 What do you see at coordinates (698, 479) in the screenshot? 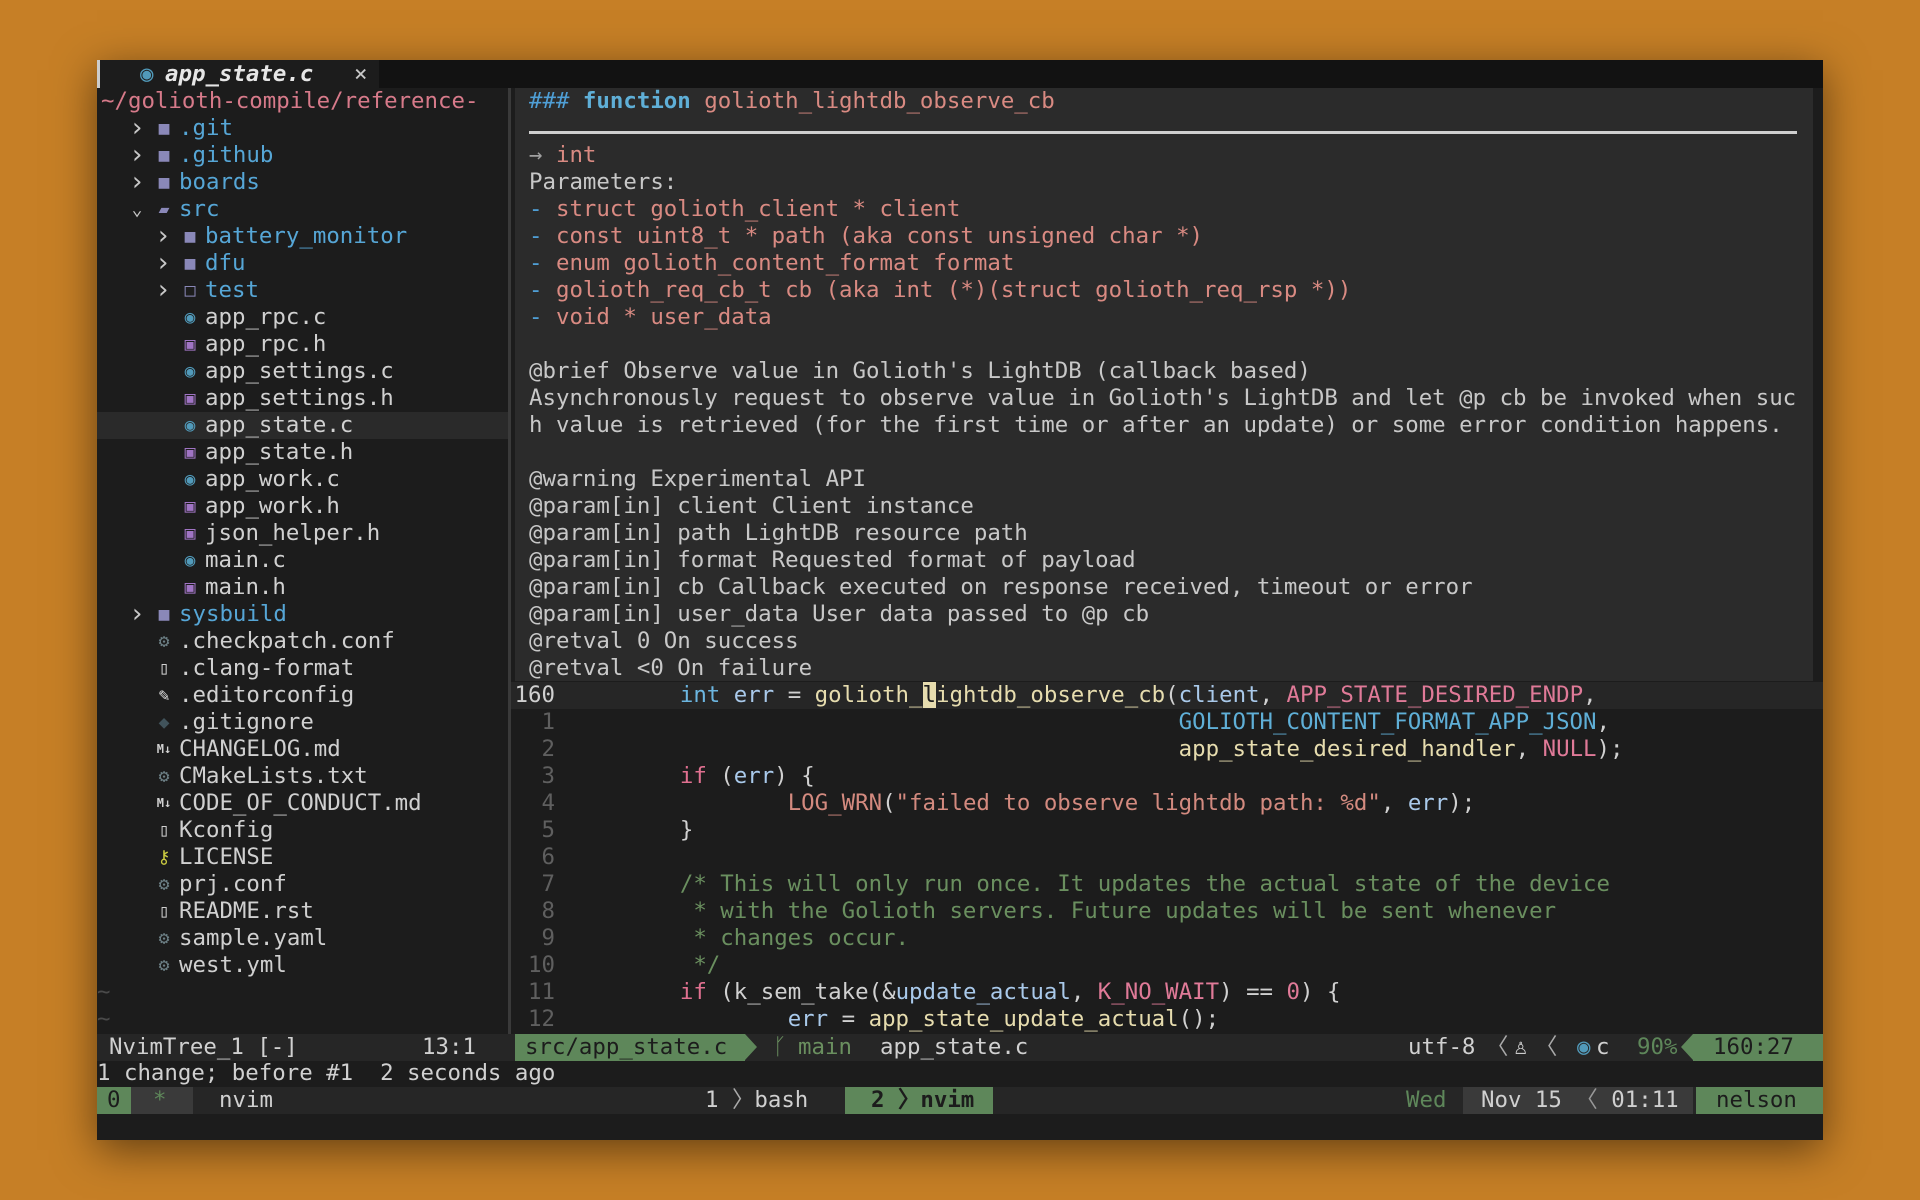
I see `code-token: @warning Experimental API` at bounding box center [698, 479].